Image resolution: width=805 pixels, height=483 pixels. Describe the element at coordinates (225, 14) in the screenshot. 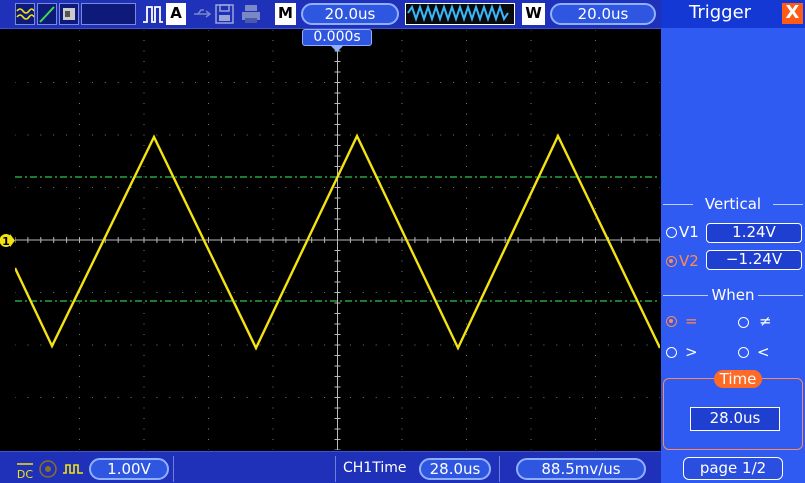

I see `save-icon` at that location.